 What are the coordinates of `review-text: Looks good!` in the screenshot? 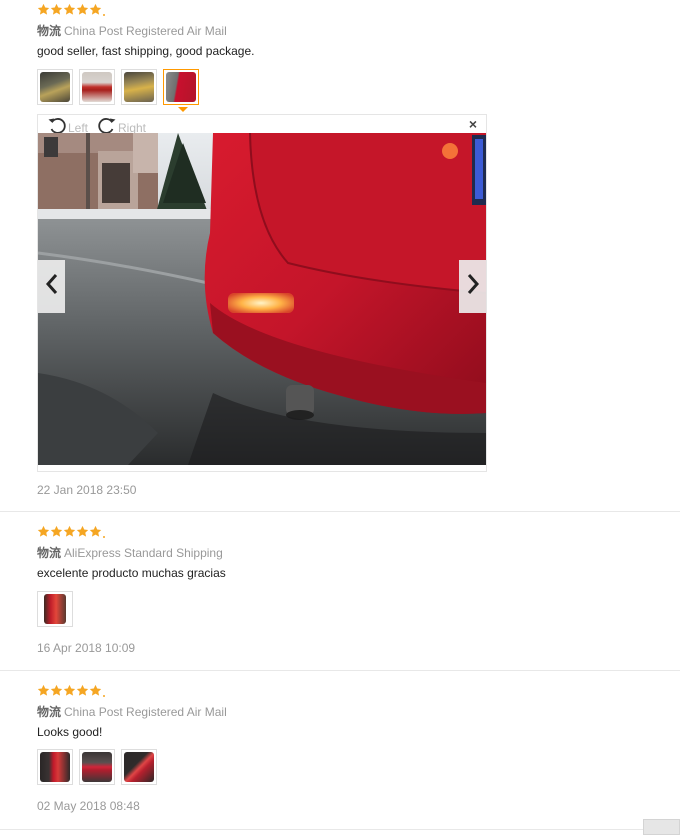 It's located at (70, 732).